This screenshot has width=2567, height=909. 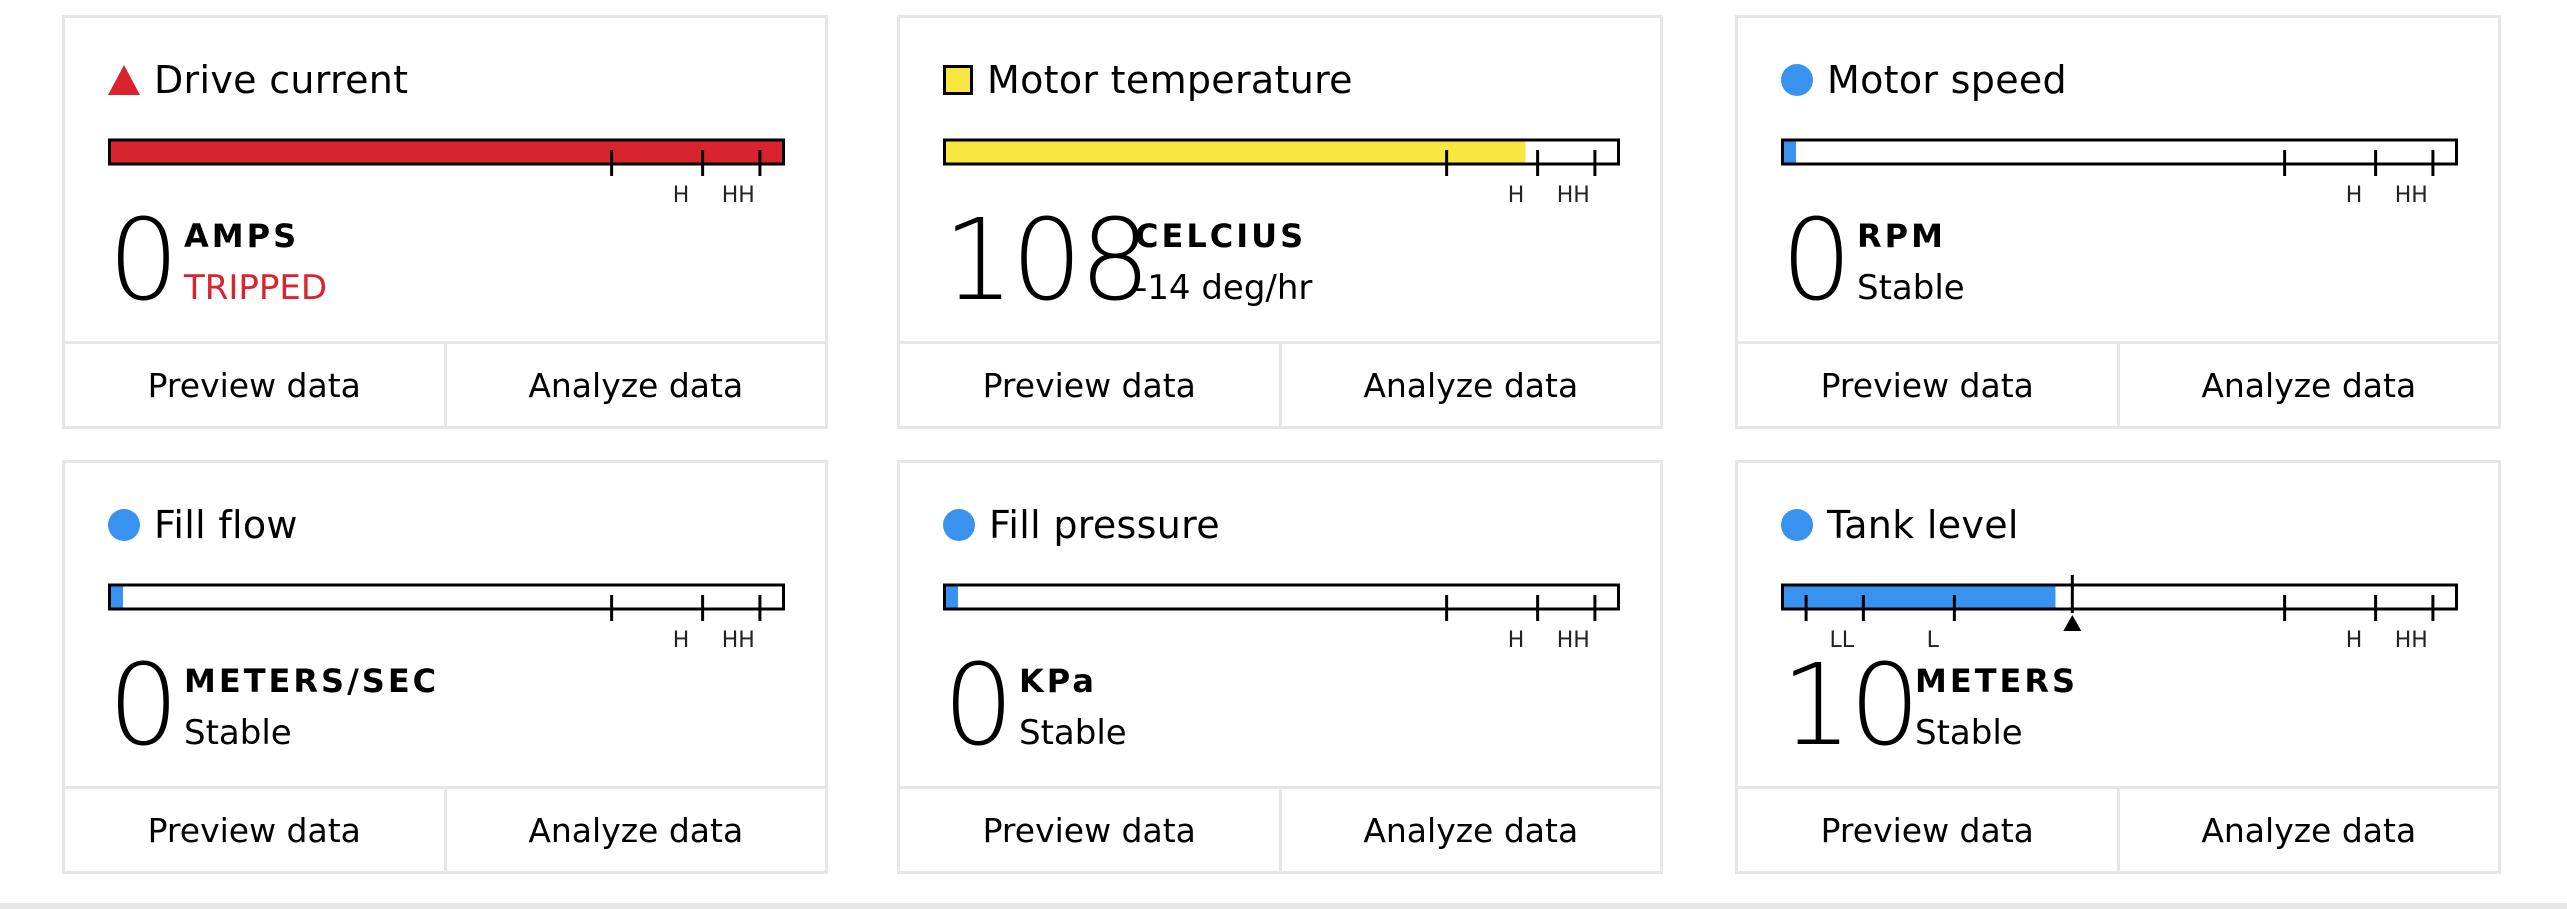 I want to click on card-header: Motor temperature, so click(x=1148, y=80).